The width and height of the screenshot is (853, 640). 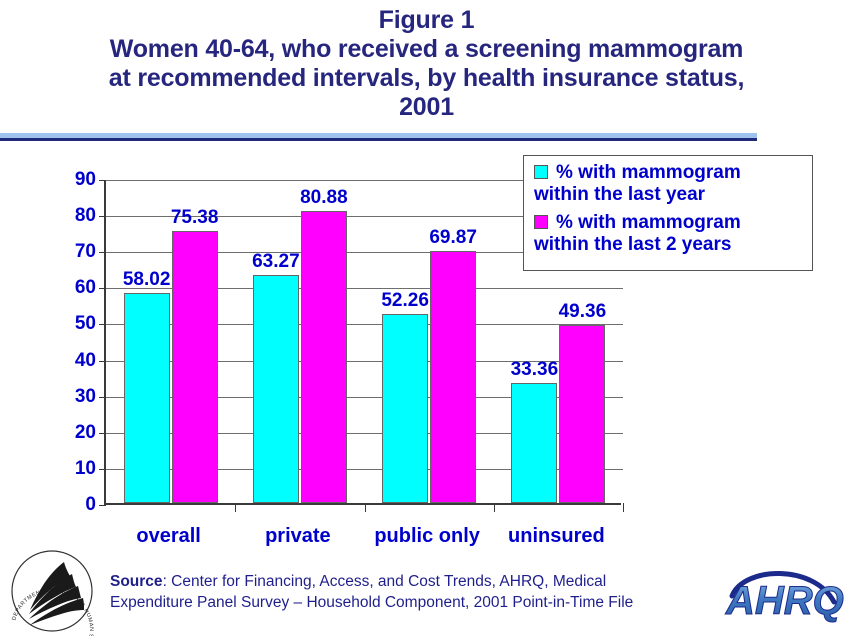 What do you see at coordinates (427, 536) in the screenshot?
I see `x-axis-category-label: public only` at bounding box center [427, 536].